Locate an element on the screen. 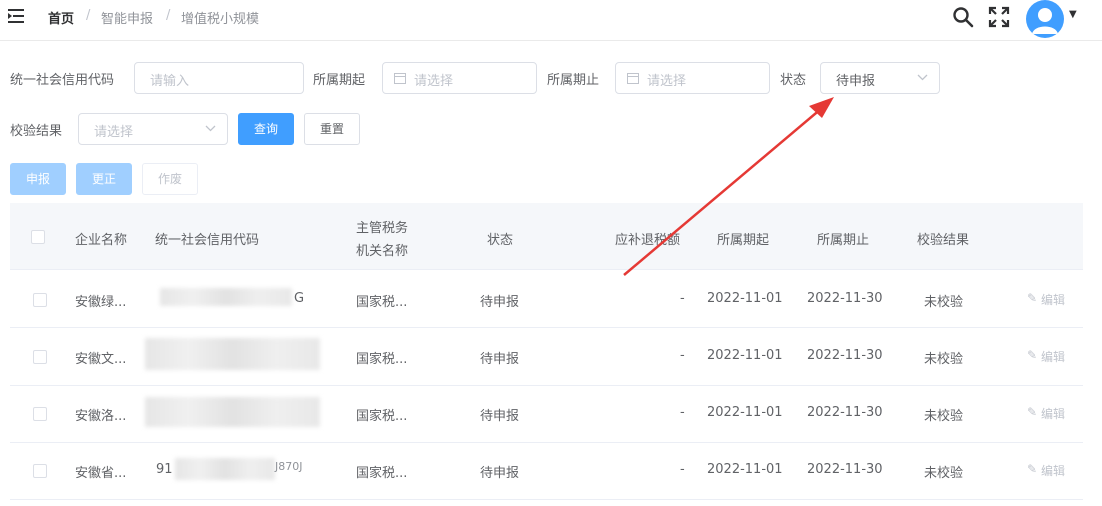 The image size is (1102, 506). breadcrumb-home: 首页 is located at coordinates (61, 17).